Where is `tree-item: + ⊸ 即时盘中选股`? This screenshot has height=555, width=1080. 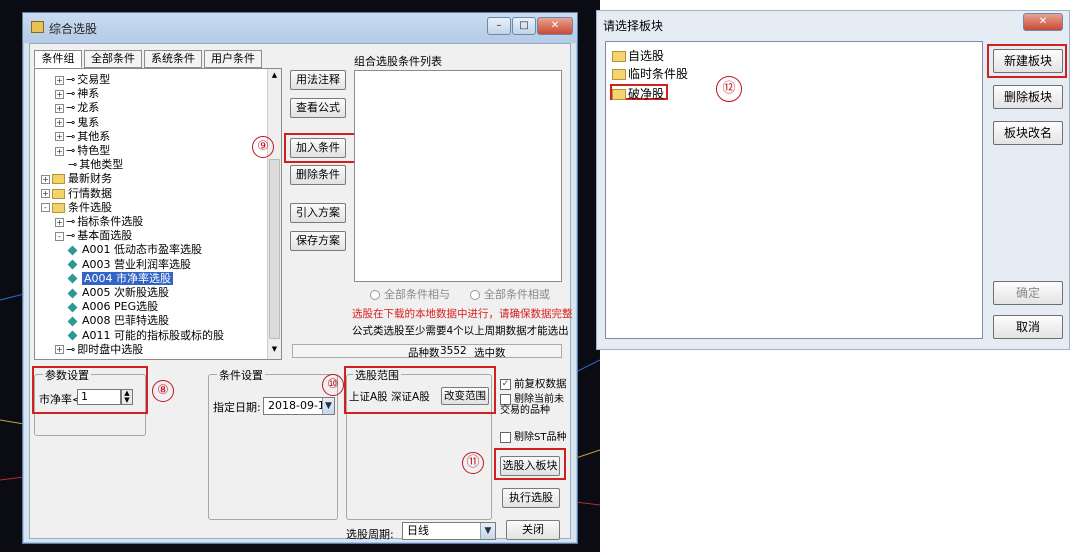 tree-item: + ⊸ 即时盘中选股 is located at coordinates (99, 350).